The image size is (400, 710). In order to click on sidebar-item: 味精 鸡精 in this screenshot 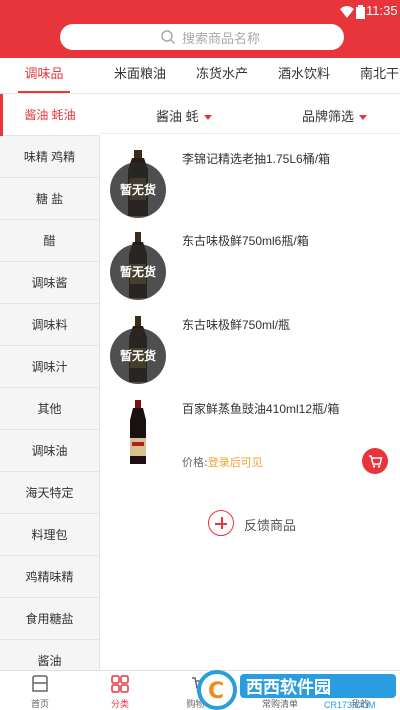, I will do `click(50, 157)`.